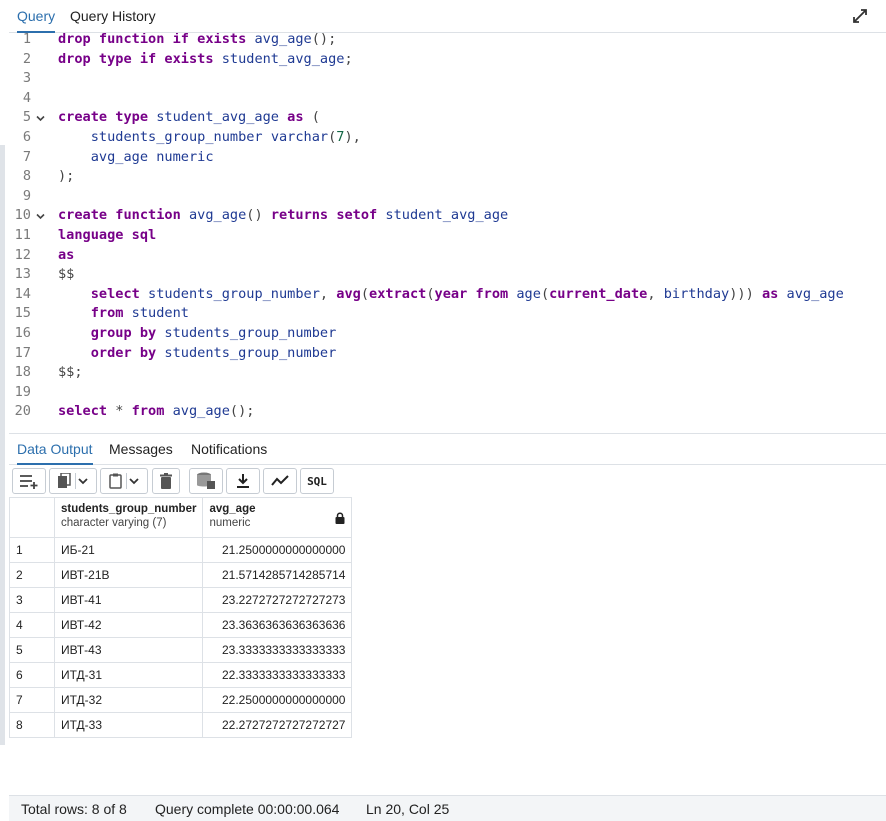  I want to click on row-number: 1, so click(32, 550).